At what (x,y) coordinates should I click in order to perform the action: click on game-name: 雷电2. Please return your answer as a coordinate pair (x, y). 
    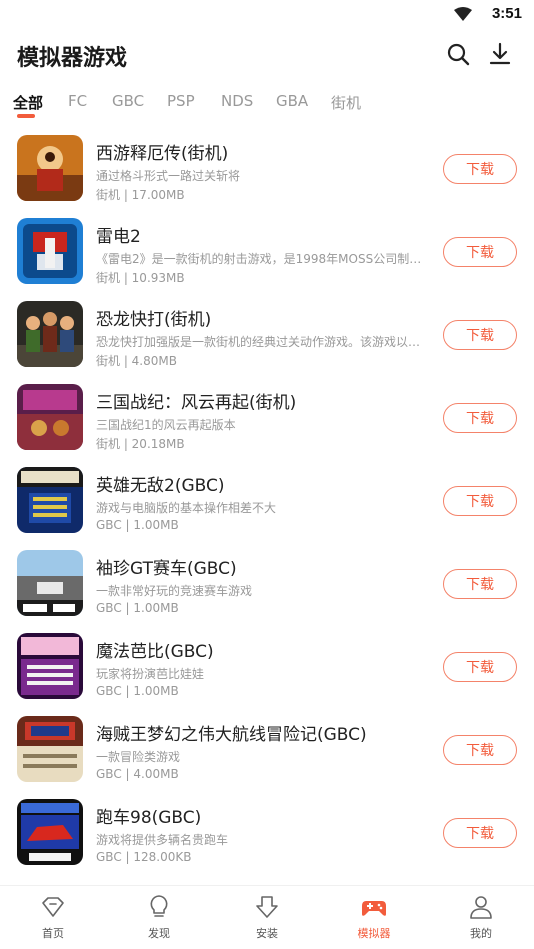
    Looking at the image, I should click on (118, 237).